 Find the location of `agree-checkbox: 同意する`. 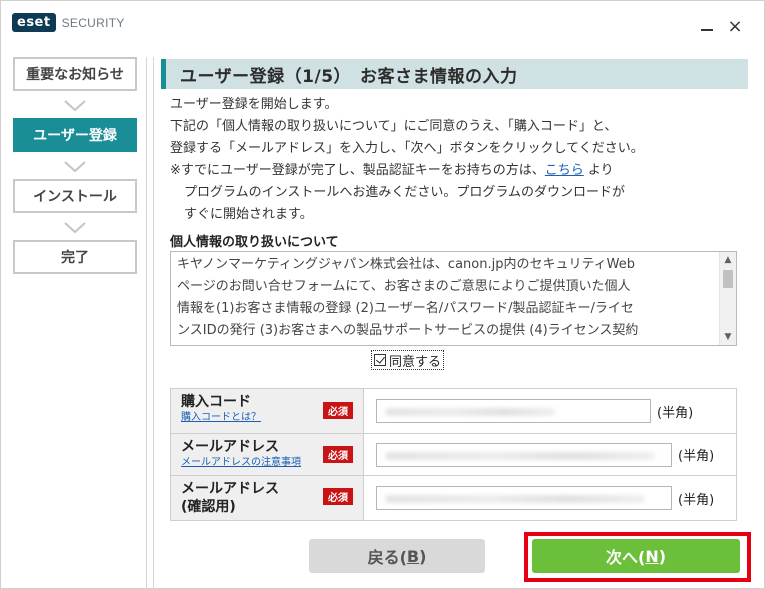

agree-checkbox: 同意する is located at coordinates (408, 360).